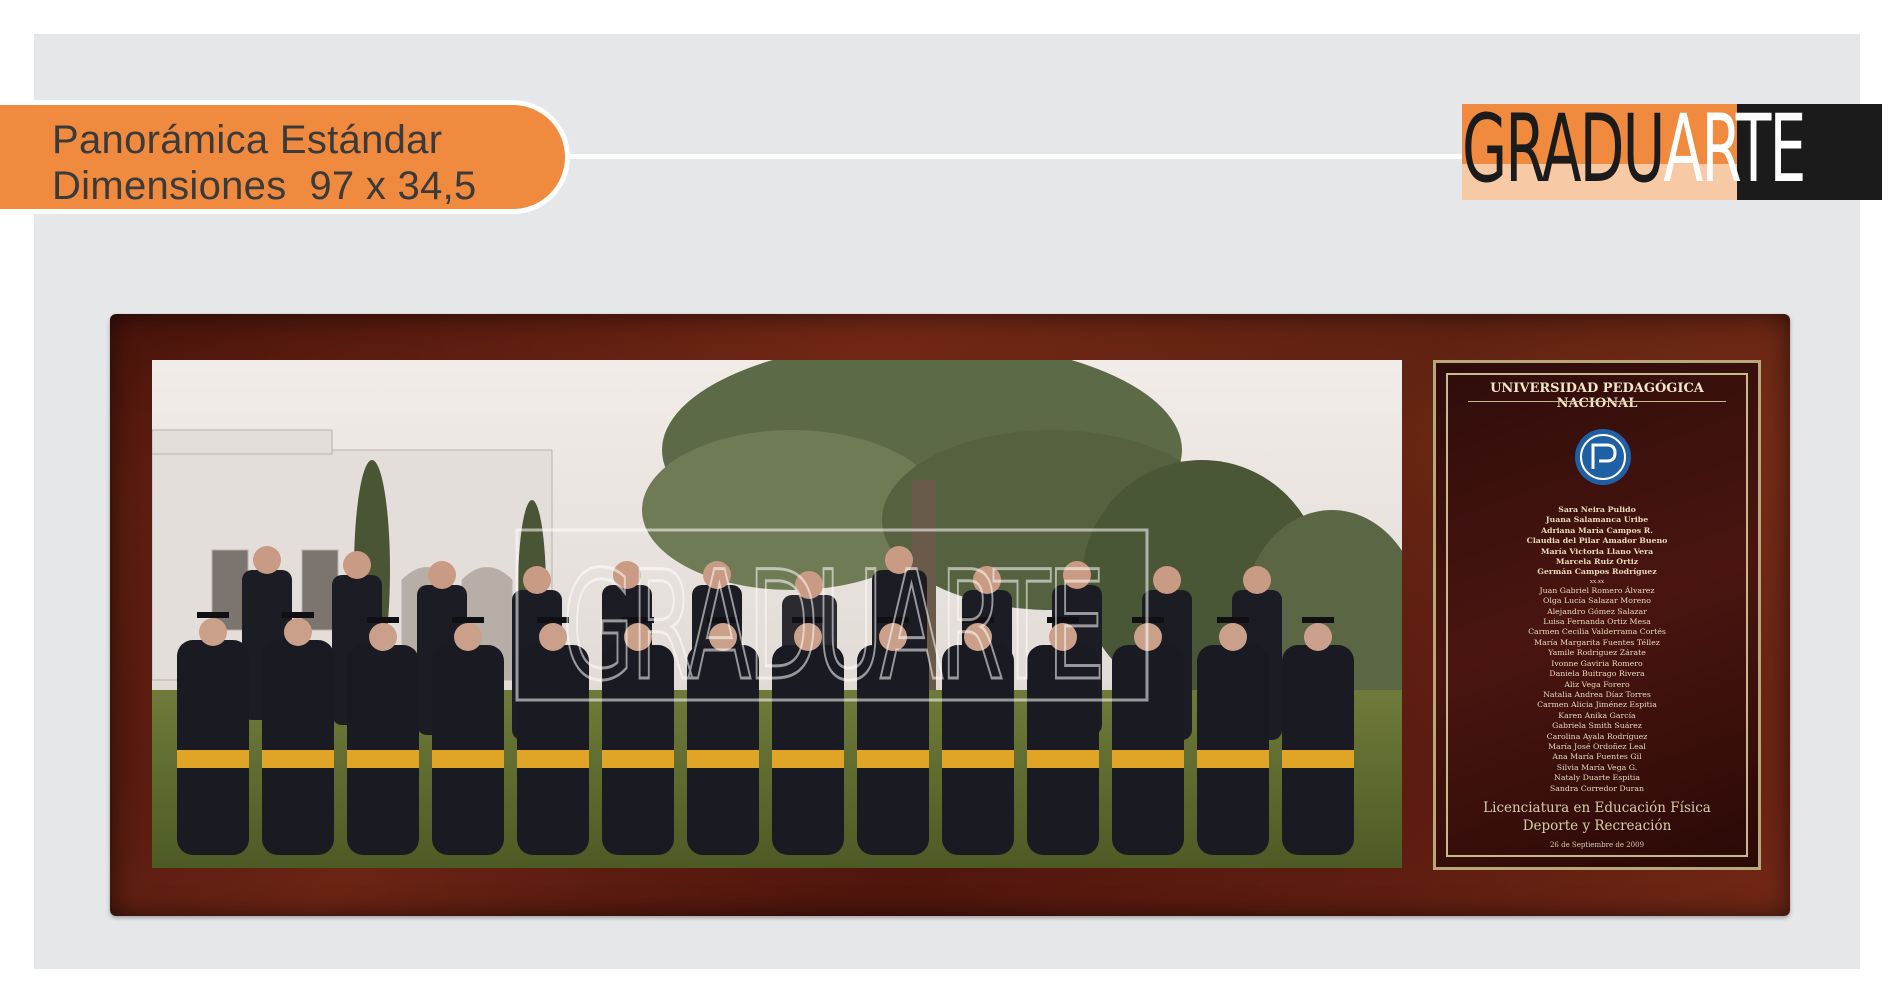 The width and height of the screenshot is (1894, 1003). What do you see at coordinates (1597, 562) in the screenshot?
I see `staff-name: Marcela Ruiz Ortiz` at bounding box center [1597, 562].